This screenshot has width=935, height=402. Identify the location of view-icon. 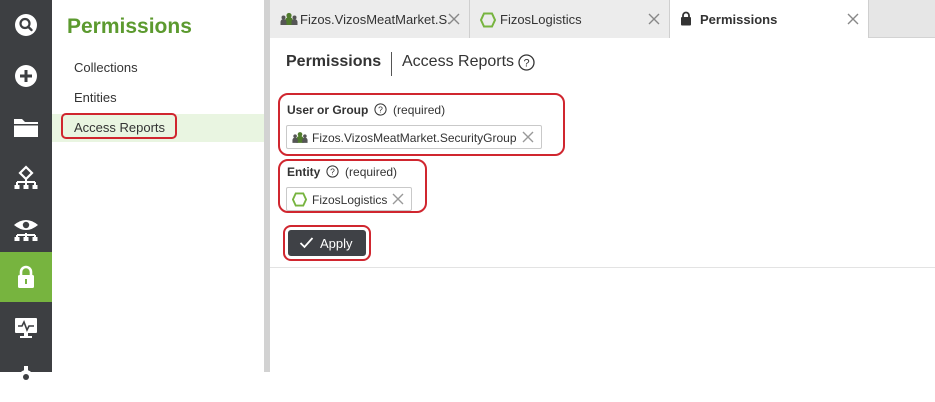
(26, 230).